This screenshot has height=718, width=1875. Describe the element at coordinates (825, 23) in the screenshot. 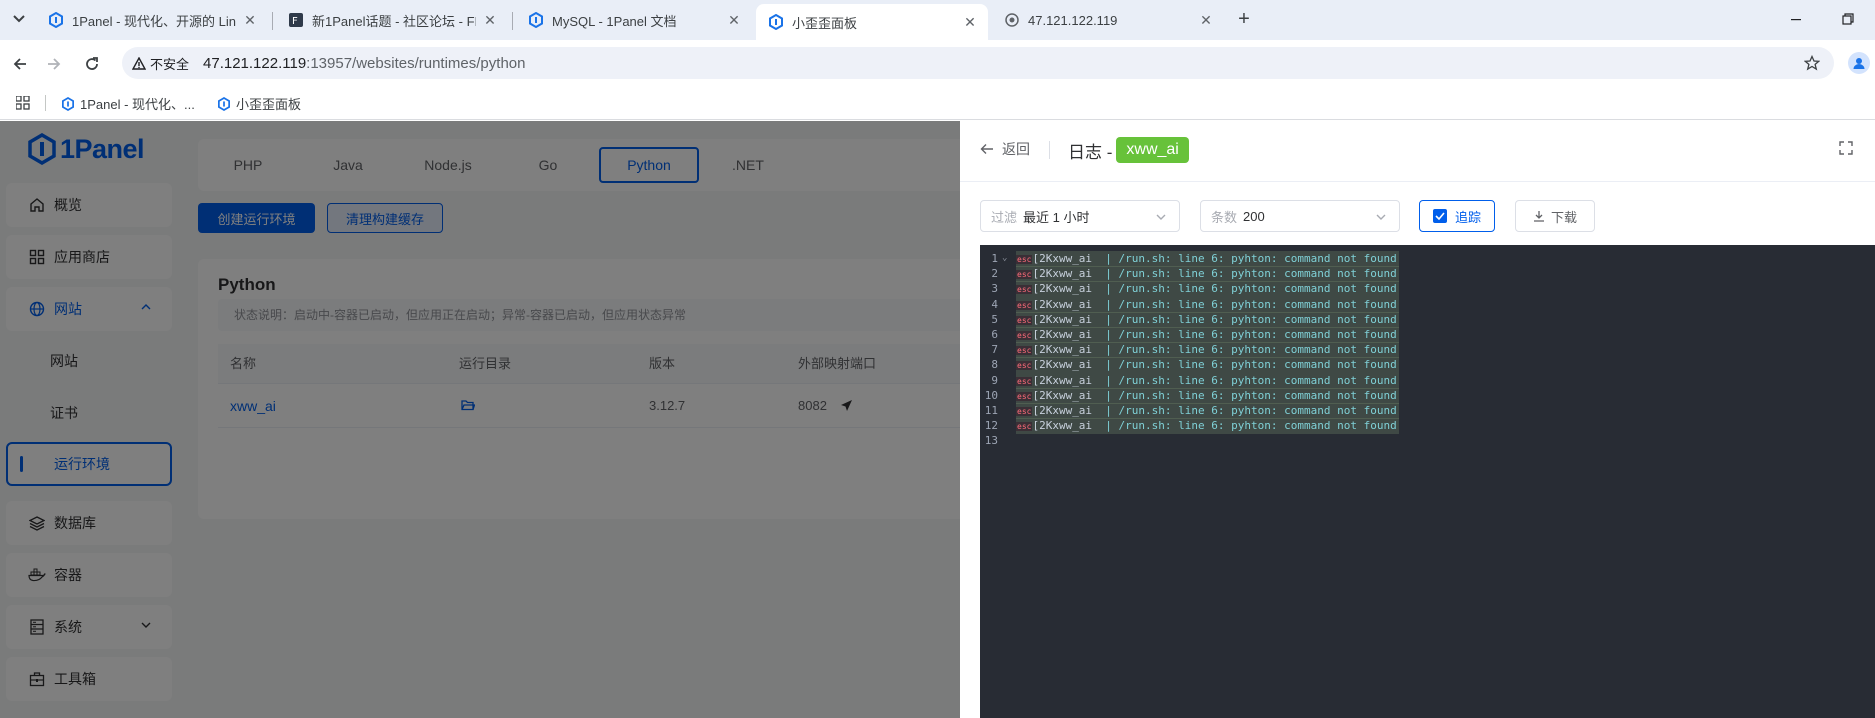

I see `tab-title: 小歪歪面板` at that location.